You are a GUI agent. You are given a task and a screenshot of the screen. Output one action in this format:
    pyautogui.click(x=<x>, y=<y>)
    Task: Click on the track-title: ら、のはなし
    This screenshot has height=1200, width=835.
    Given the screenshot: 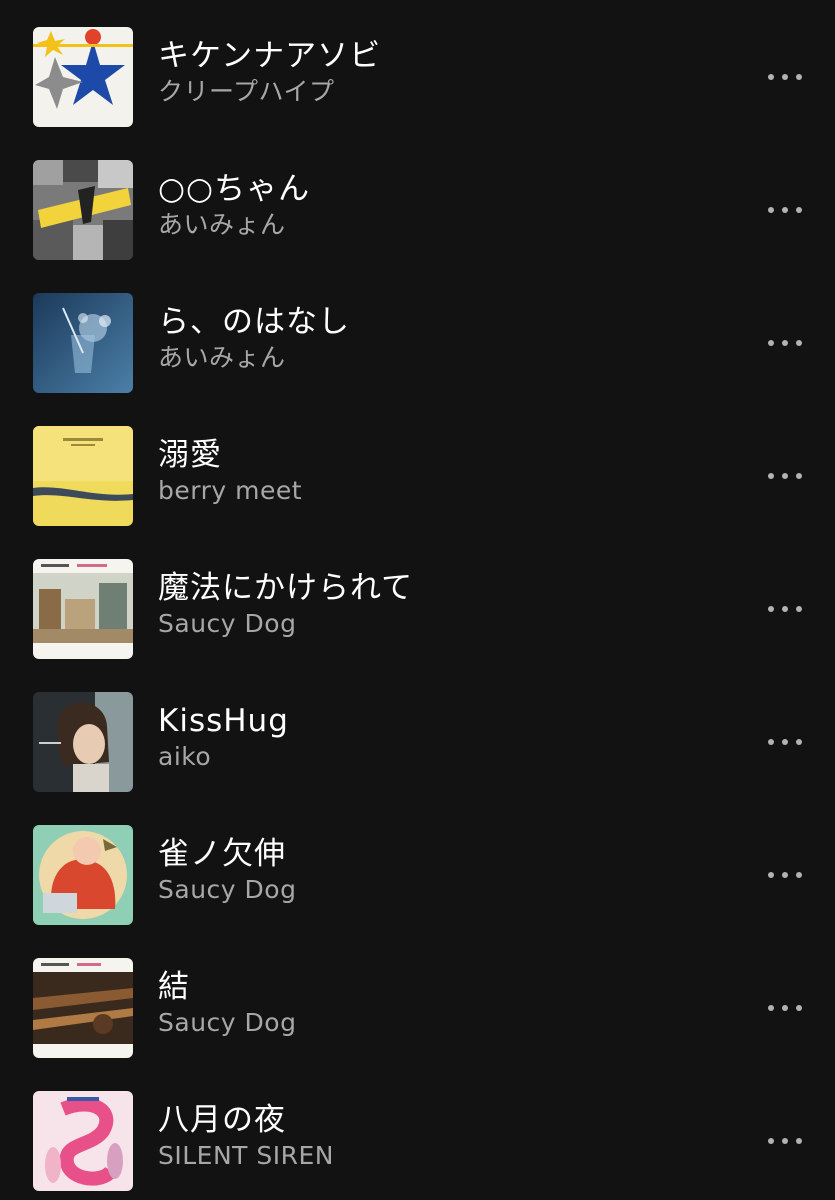 What is the action you would take?
    pyautogui.click(x=254, y=322)
    